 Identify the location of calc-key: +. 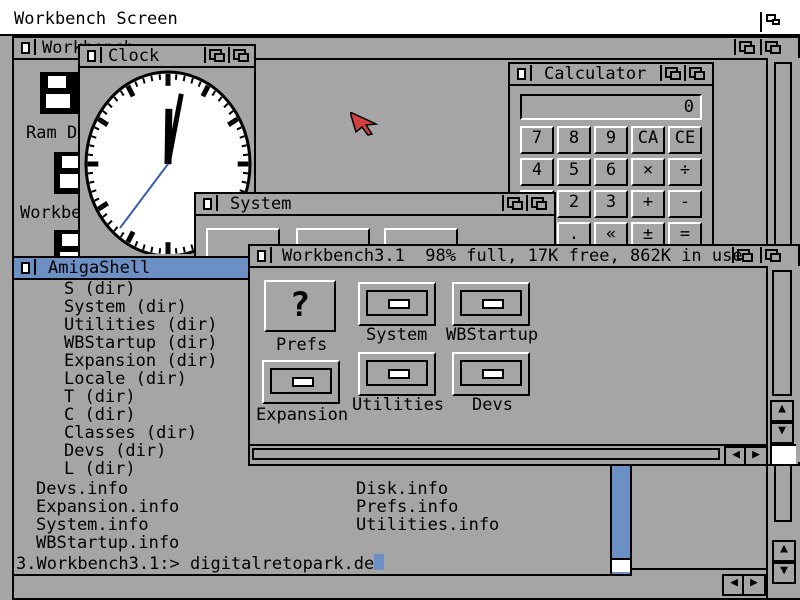
(648, 204).